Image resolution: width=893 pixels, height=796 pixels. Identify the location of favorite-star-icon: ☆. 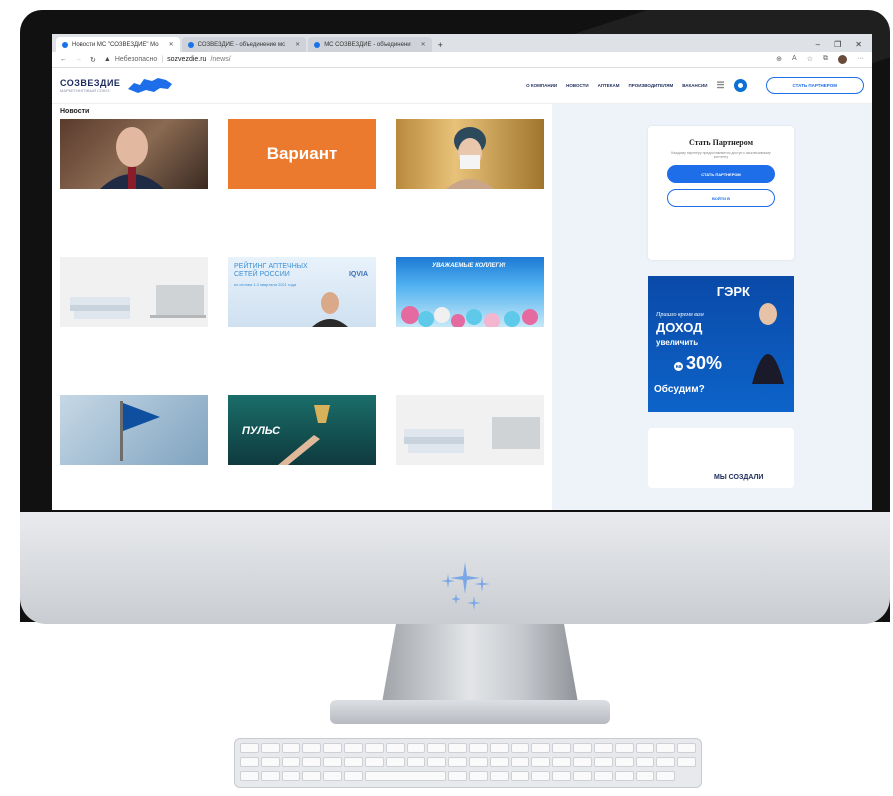
(810, 59).